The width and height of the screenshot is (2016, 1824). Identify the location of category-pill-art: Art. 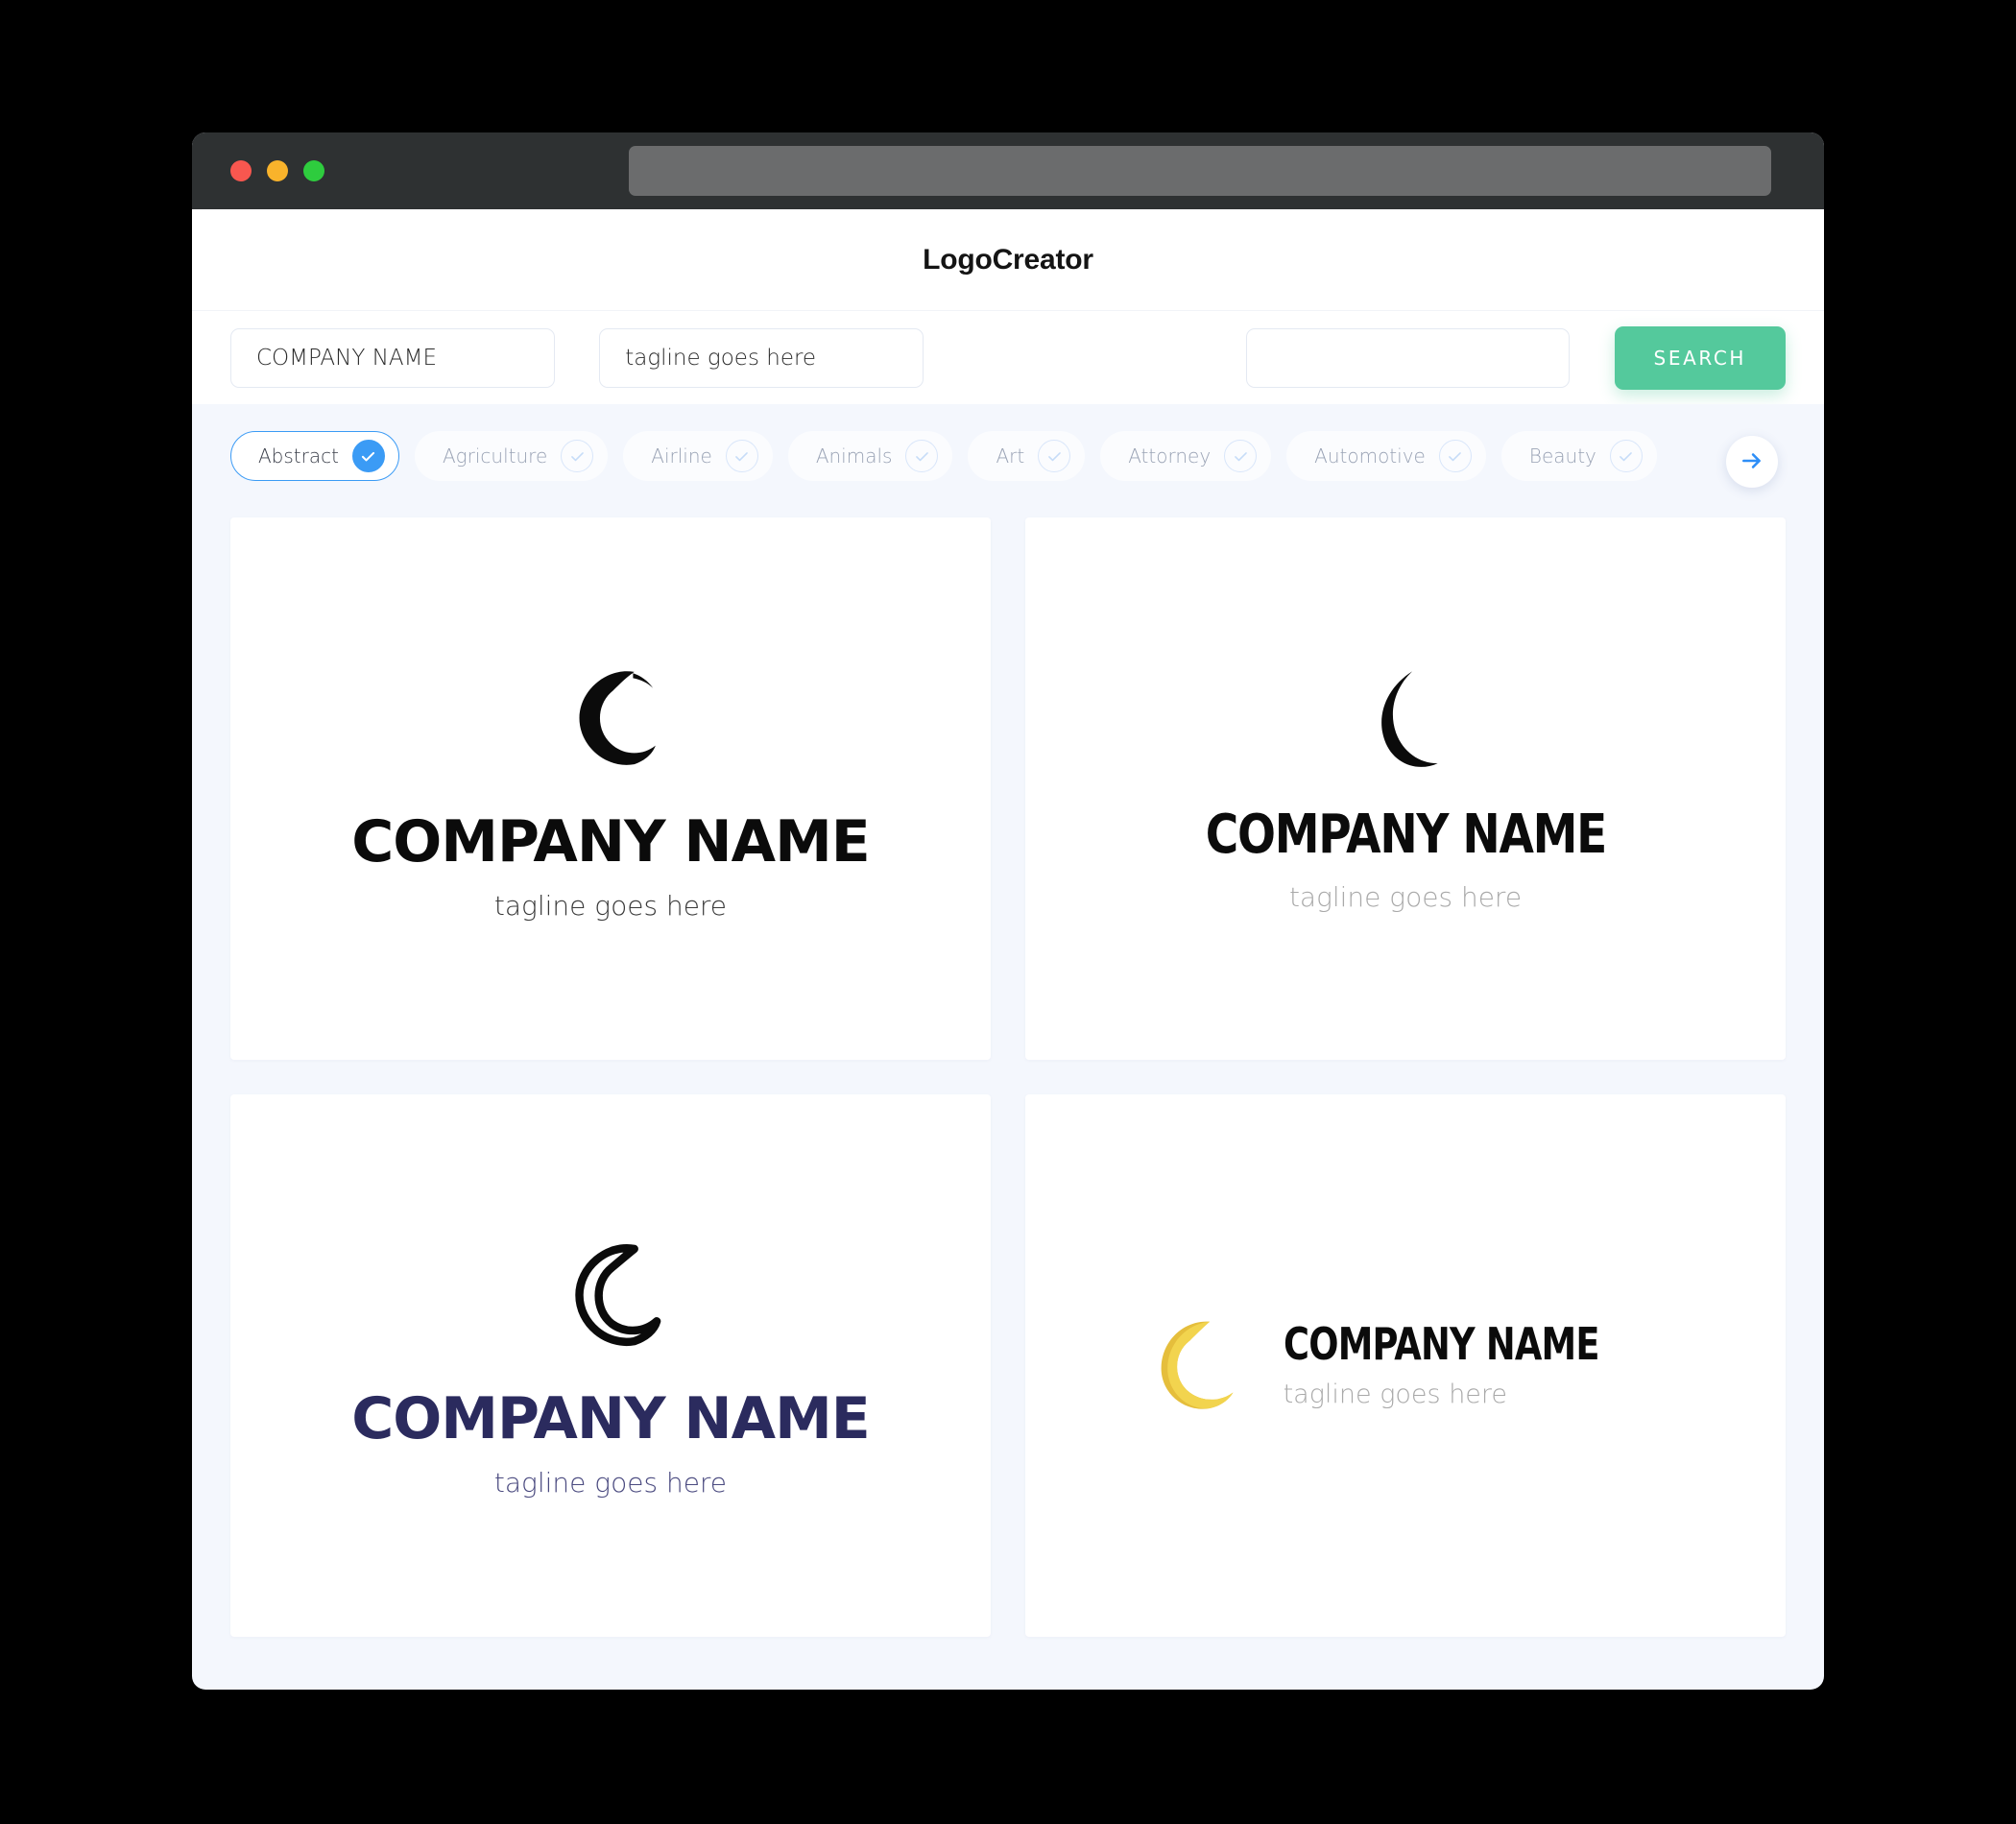
(1027, 456).